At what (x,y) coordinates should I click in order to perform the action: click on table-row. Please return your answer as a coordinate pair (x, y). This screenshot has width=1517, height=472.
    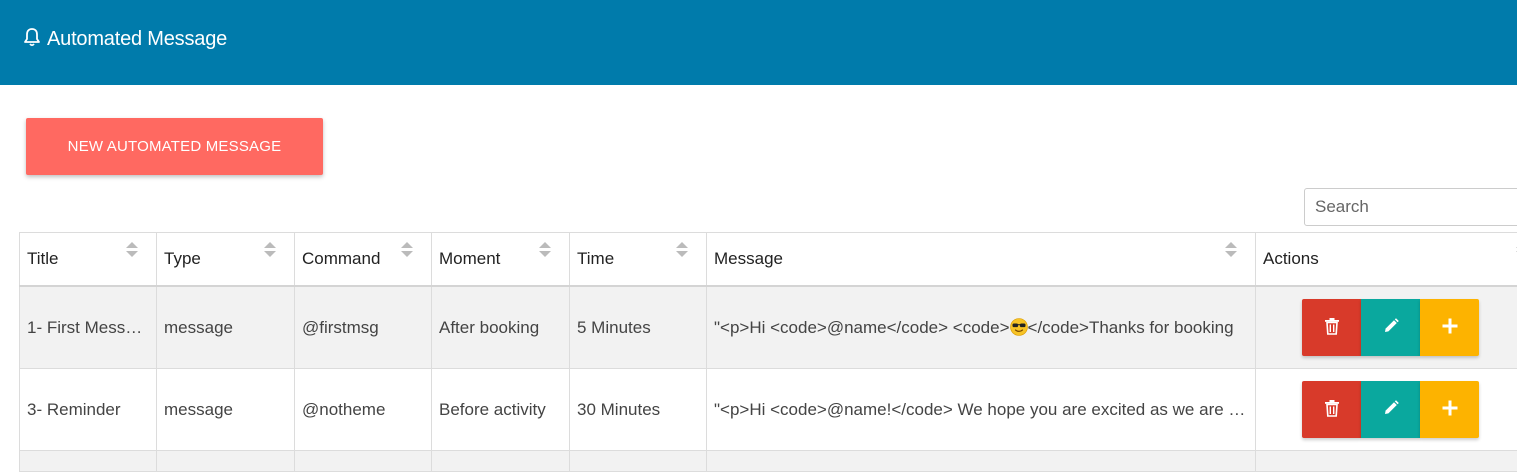
    Looking at the image, I should click on (768, 461).